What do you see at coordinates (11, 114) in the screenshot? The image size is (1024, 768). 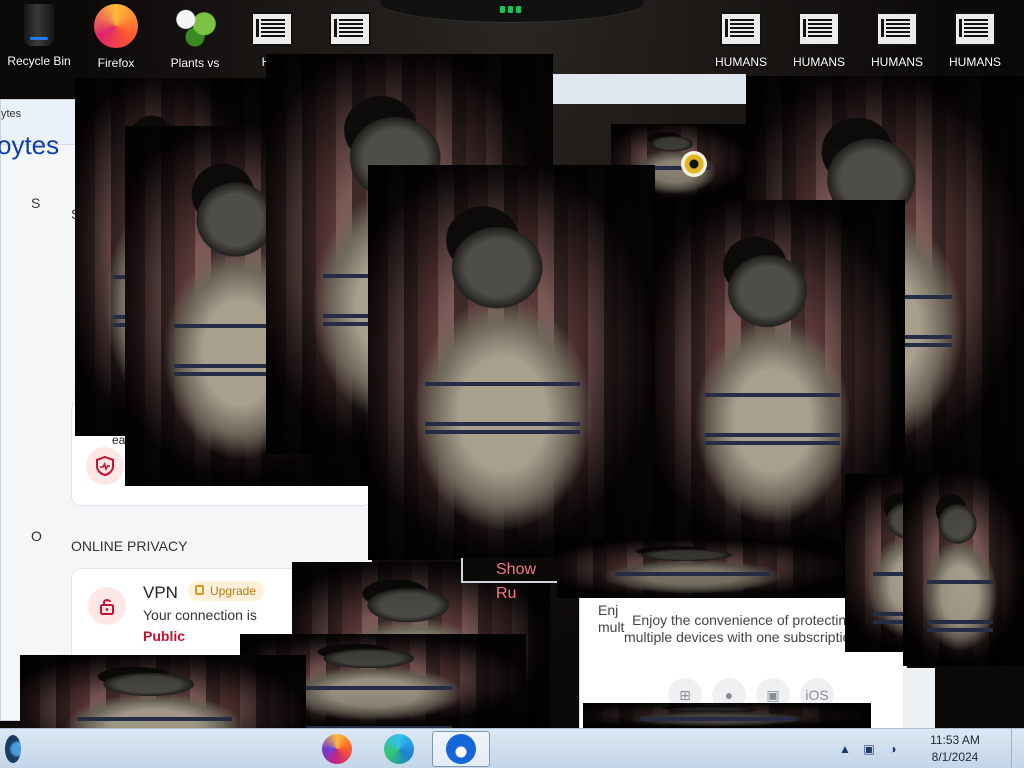 I see `app-title: ytes` at bounding box center [11, 114].